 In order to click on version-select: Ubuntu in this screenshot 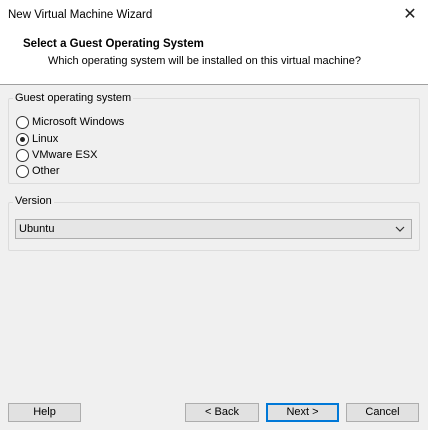, I will do `click(213, 229)`.